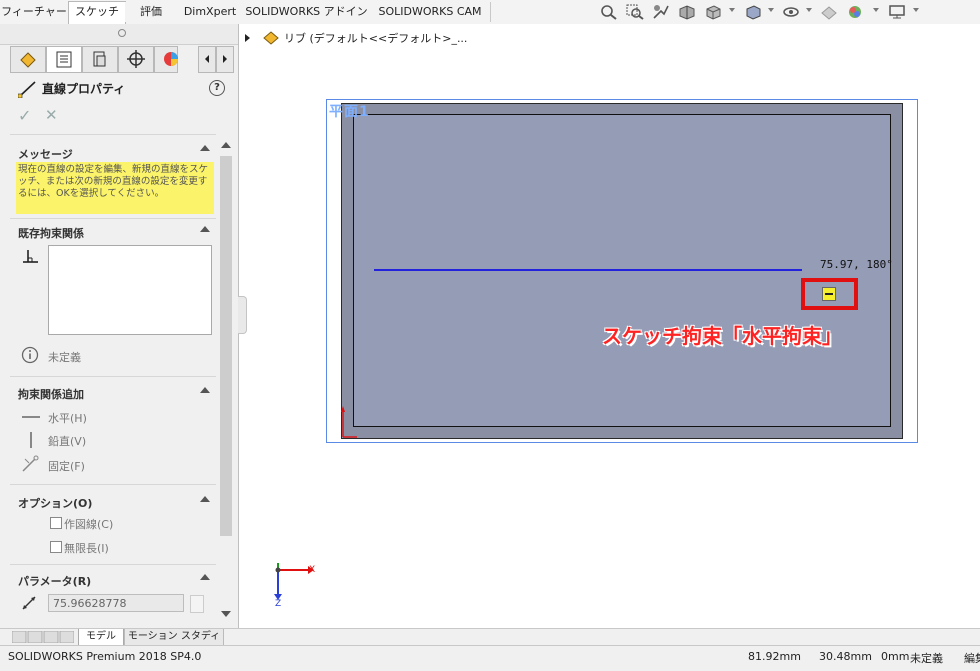 This screenshot has width=980, height=671. Describe the element at coordinates (226, 145) in the screenshot. I see `scroll-up-icon` at that location.